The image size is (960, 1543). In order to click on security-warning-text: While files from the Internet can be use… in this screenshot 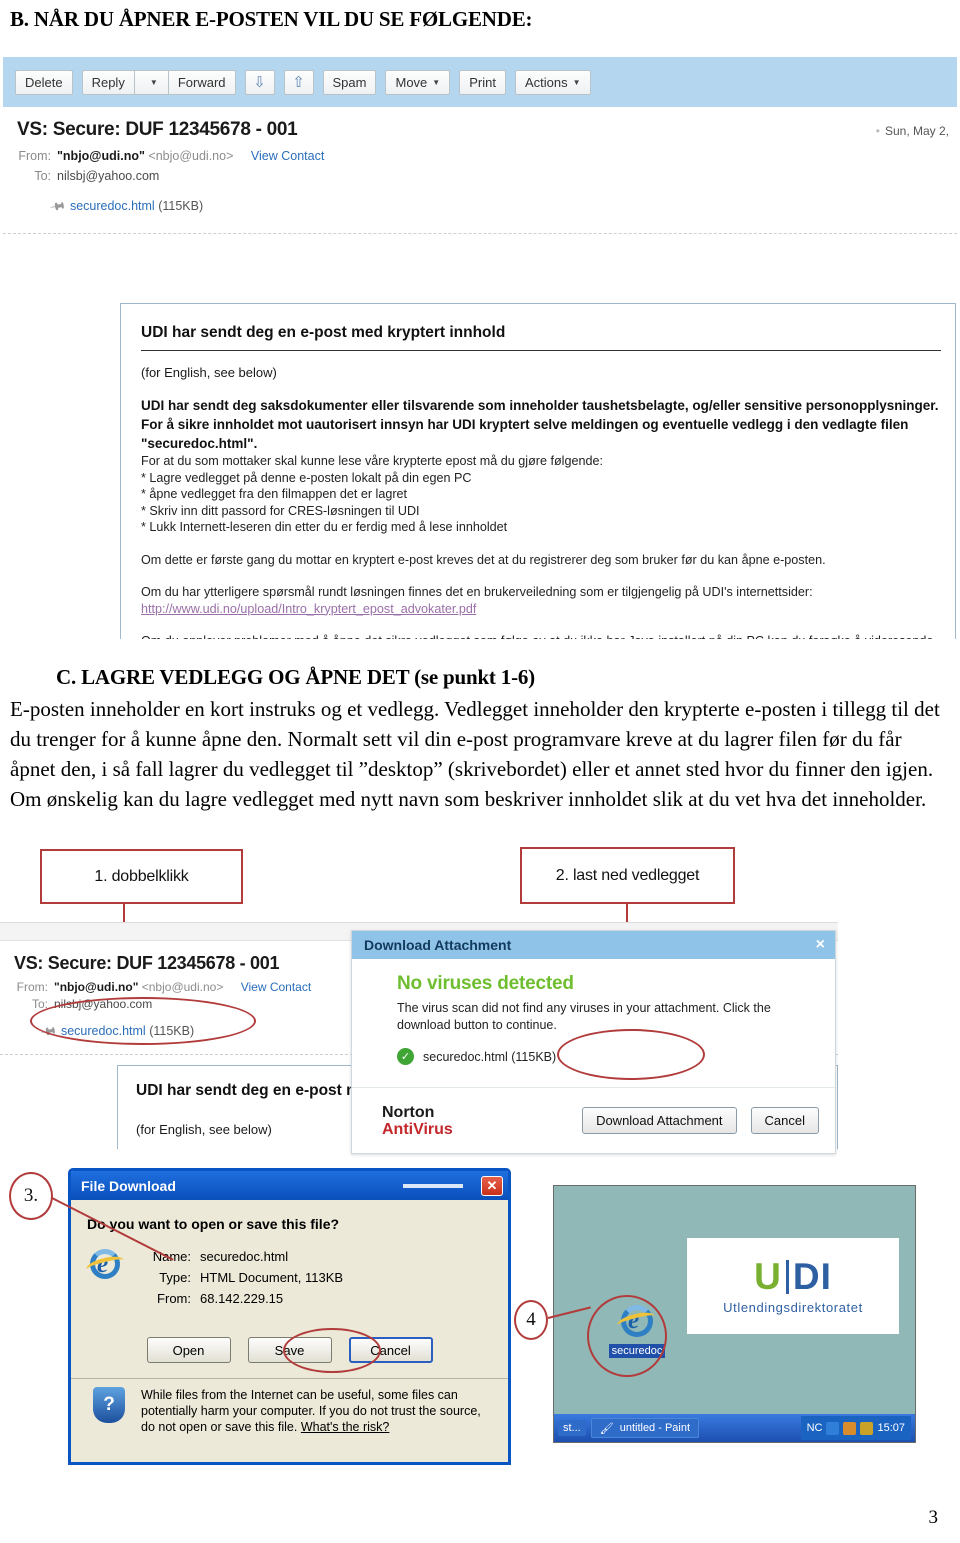, I will do `click(315, 1411)`.